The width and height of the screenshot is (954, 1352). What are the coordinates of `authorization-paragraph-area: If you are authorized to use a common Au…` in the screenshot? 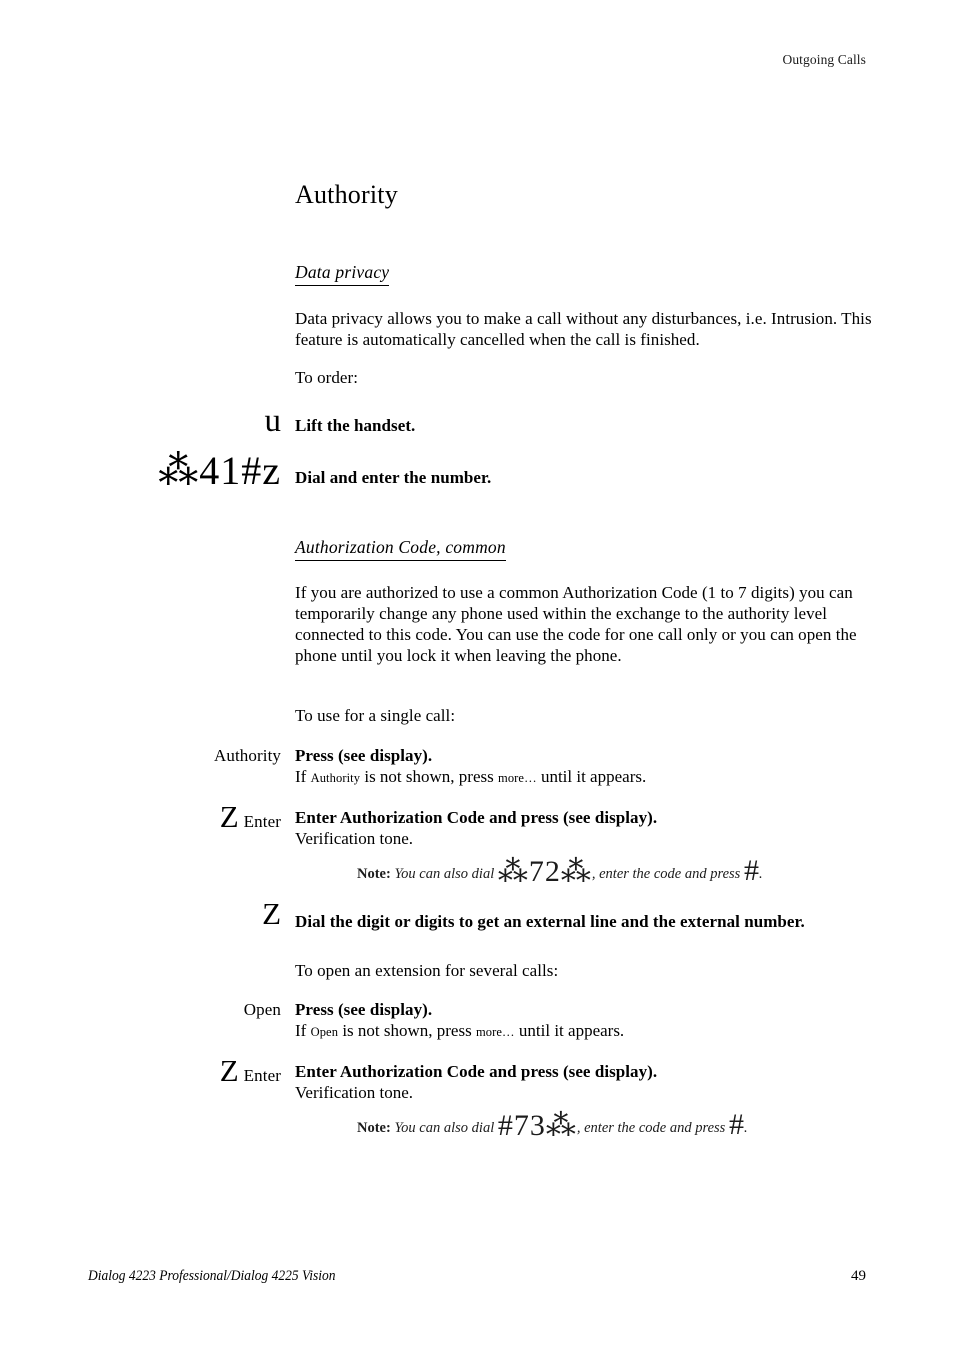 It's located at (586, 624).